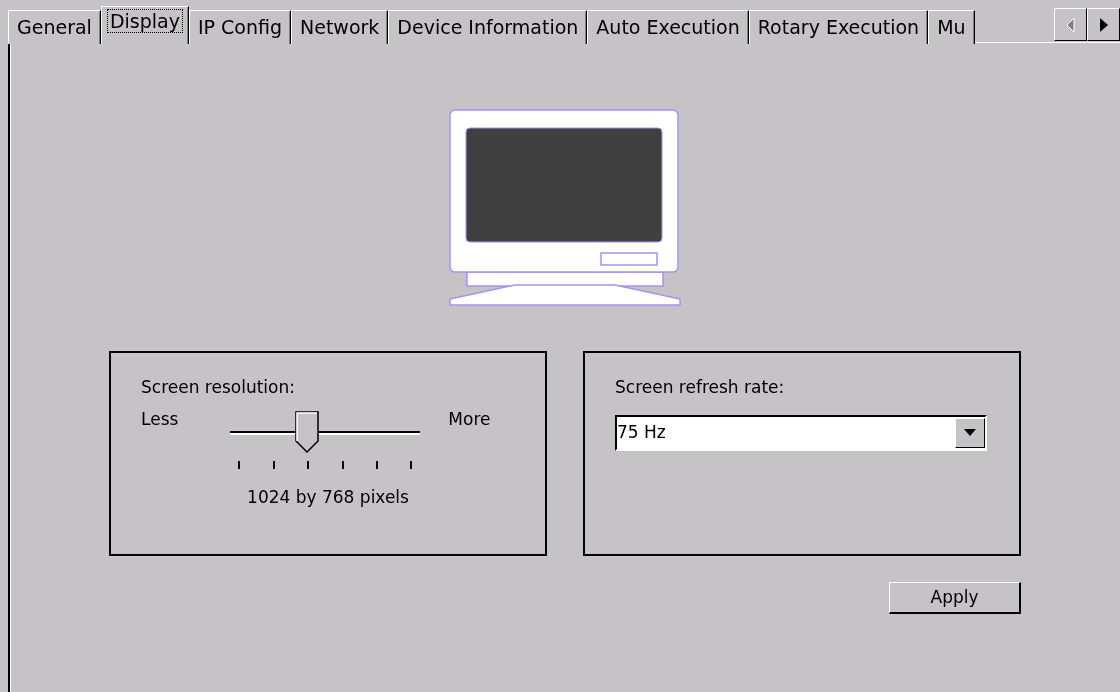 This screenshot has height=692, width=1120. I want to click on right-arrow-icon, so click(1103, 24).